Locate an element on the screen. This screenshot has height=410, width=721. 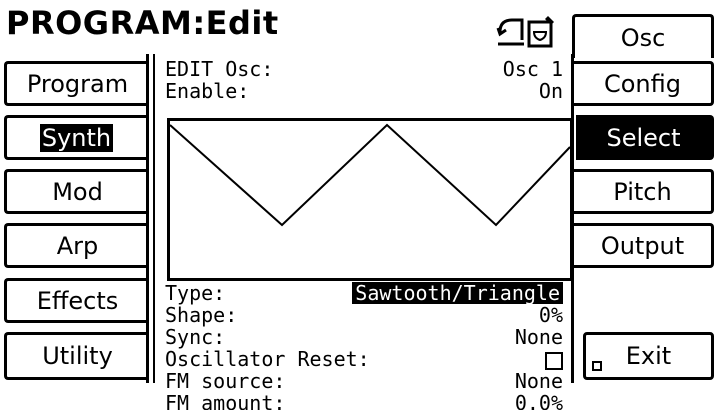
waveform-graph is located at coordinates (370, 175).